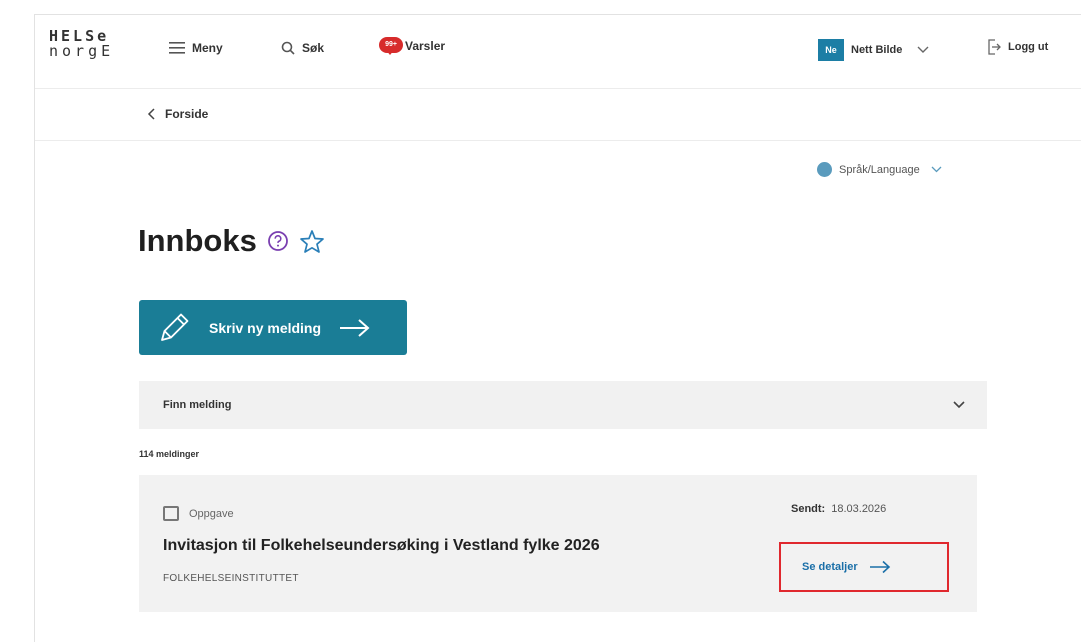 This screenshot has width=1081, height=642. I want to click on new-message-button: Skriv ny melding, so click(273, 327).